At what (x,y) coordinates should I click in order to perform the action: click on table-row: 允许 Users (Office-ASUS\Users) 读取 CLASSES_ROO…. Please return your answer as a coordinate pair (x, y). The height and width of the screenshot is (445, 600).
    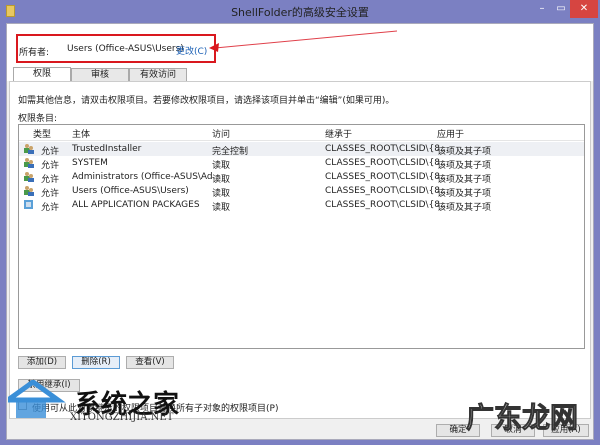
    Looking at the image, I should click on (301, 191).